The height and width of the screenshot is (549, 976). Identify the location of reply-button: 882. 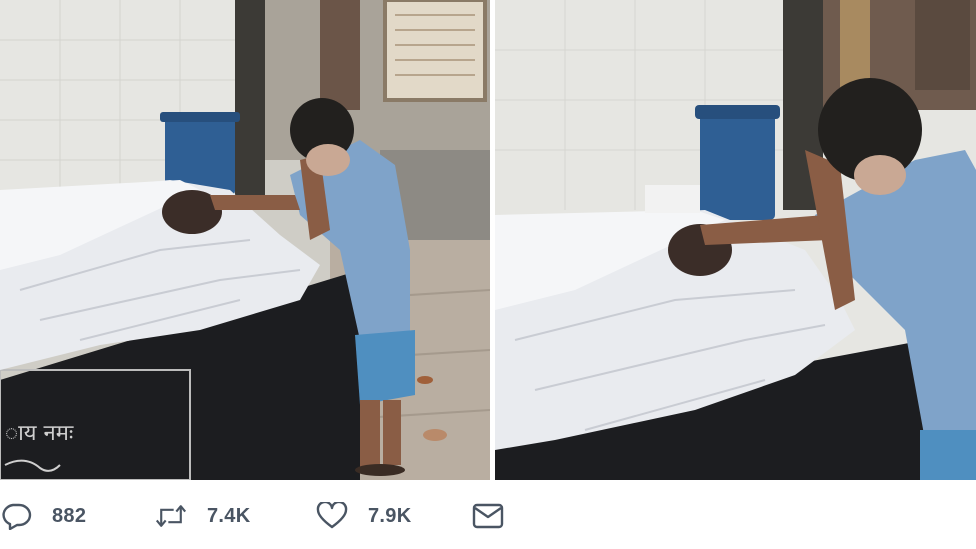
(43, 516).